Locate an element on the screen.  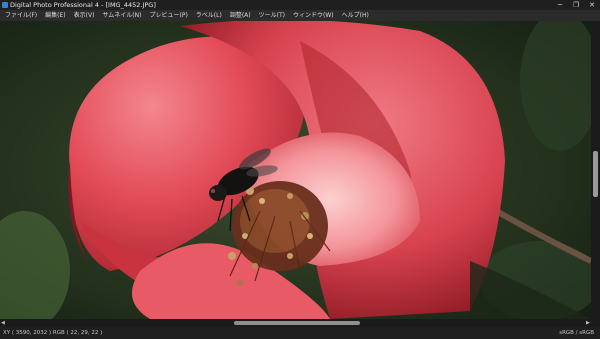
menu-label: ラベル(L) is located at coordinates (209, 15).